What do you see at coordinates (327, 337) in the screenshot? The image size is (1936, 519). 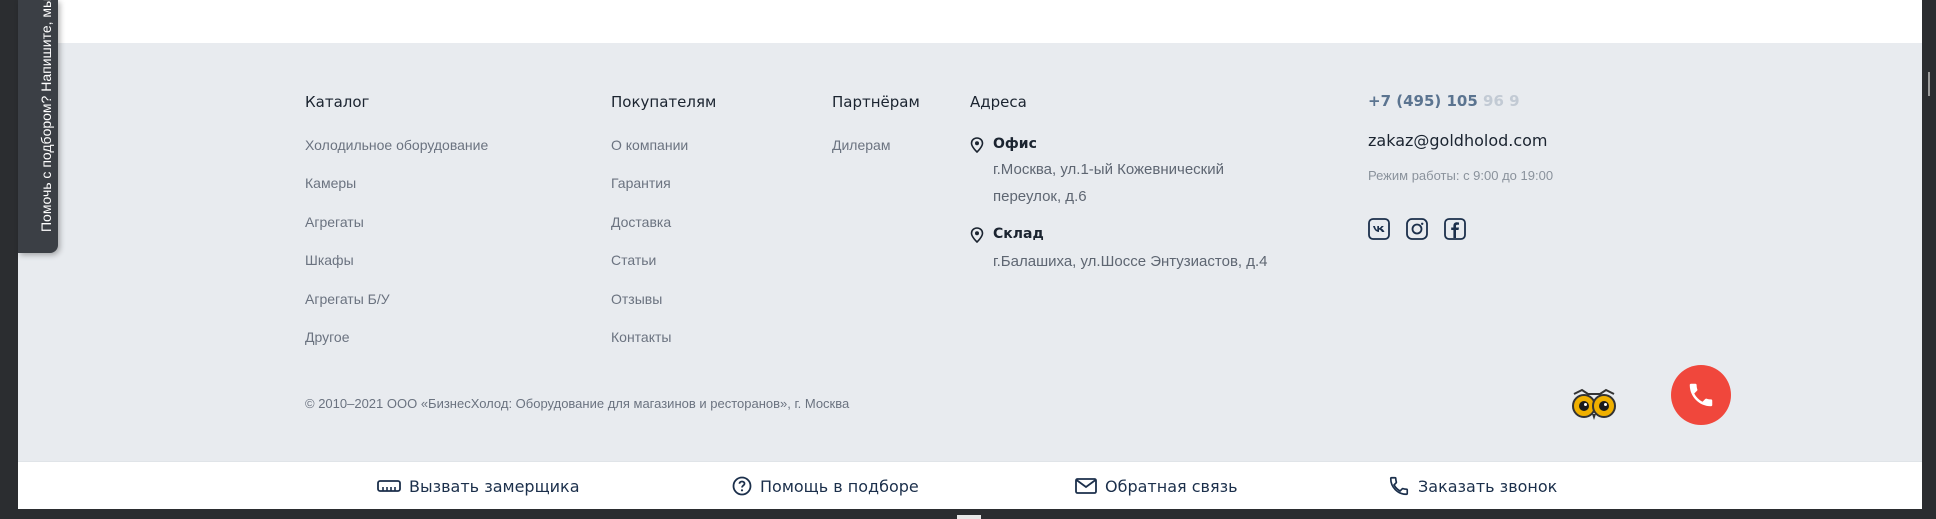 I see `catalog-link-other: Другое` at bounding box center [327, 337].